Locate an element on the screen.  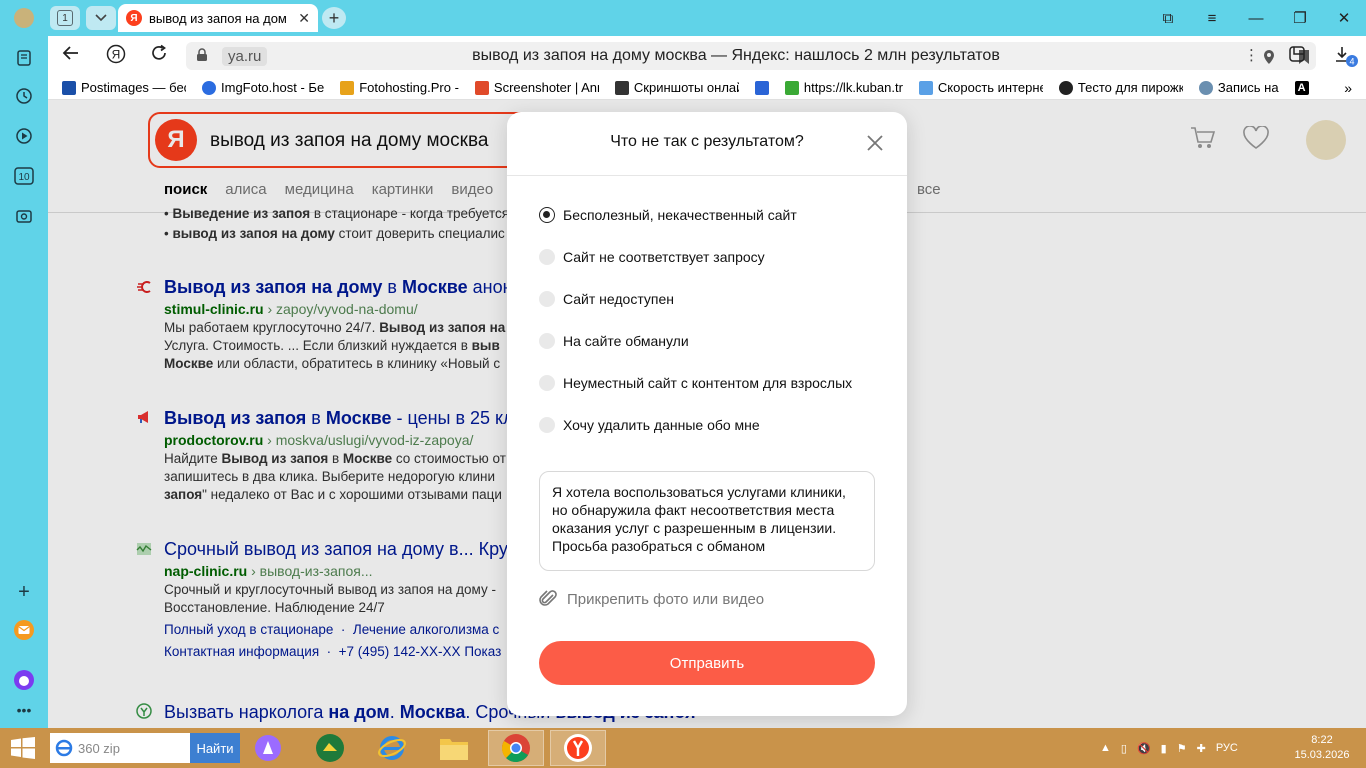
tray-arrow-icon: ▲ is located at coordinates (1105, 748).